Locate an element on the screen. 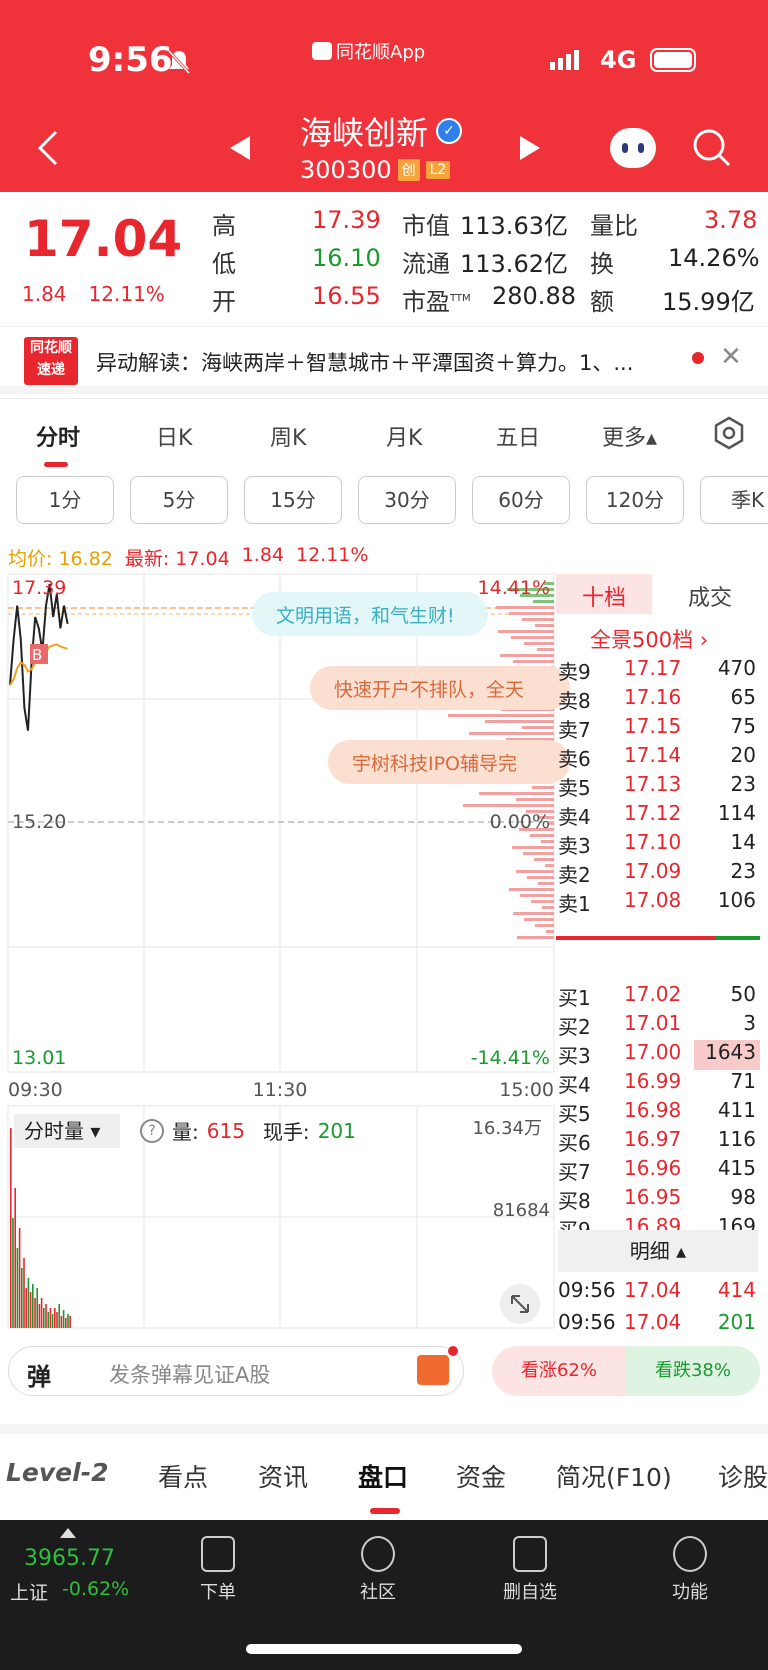 The width and height of the screenshot is (768, 1670). period-5min: 5分 is located at coordinates (179, 500).